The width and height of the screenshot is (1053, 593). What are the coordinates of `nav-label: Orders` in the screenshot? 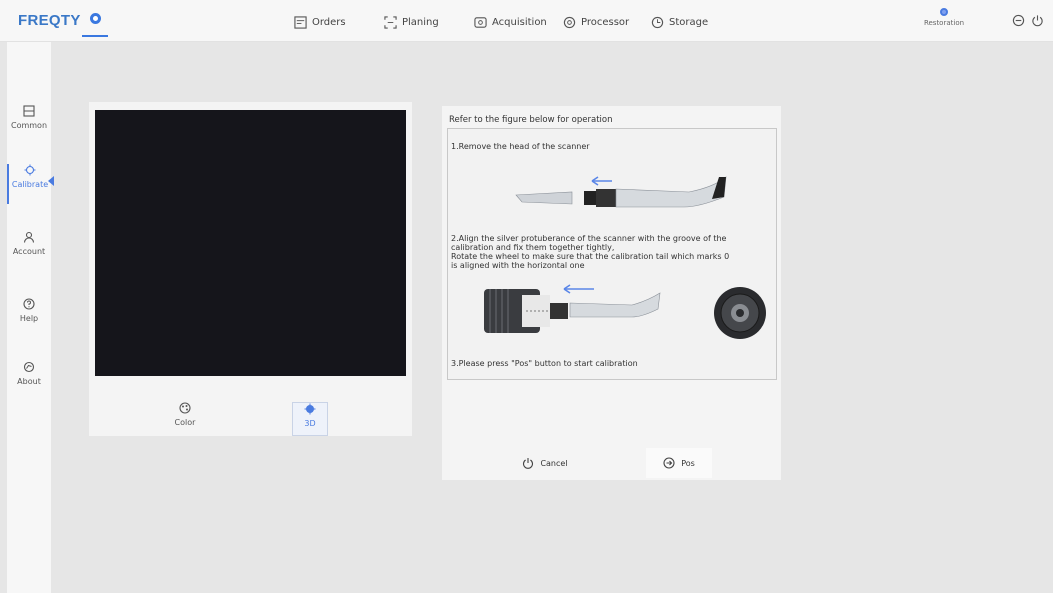 It's located at (329, 22).